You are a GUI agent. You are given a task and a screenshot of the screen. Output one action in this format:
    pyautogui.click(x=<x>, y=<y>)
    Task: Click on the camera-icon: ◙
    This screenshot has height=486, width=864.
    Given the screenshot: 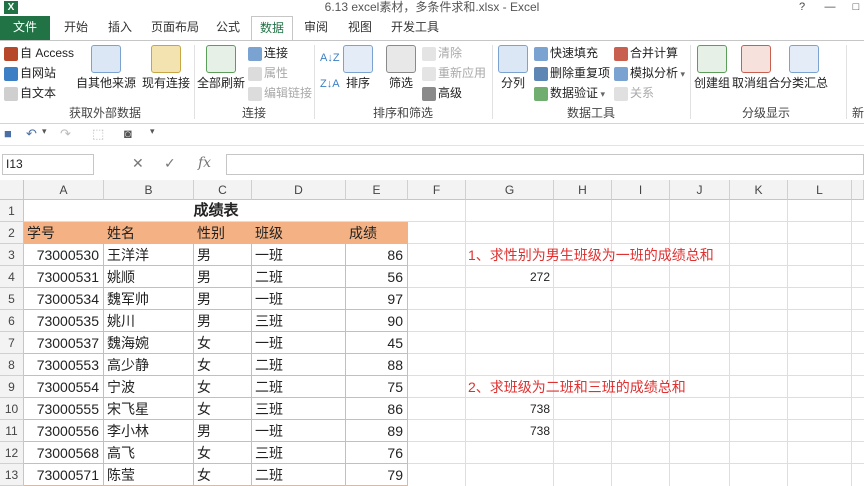 What is the action you would take?
    pyautogui.click(x=128, y=133)
    